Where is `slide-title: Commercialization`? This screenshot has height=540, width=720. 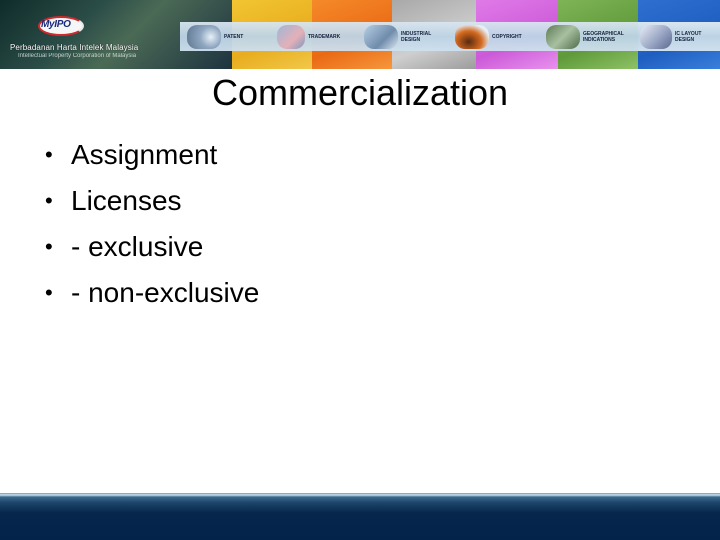
slide-title: Commercialization is located at coordinates (360, 92).